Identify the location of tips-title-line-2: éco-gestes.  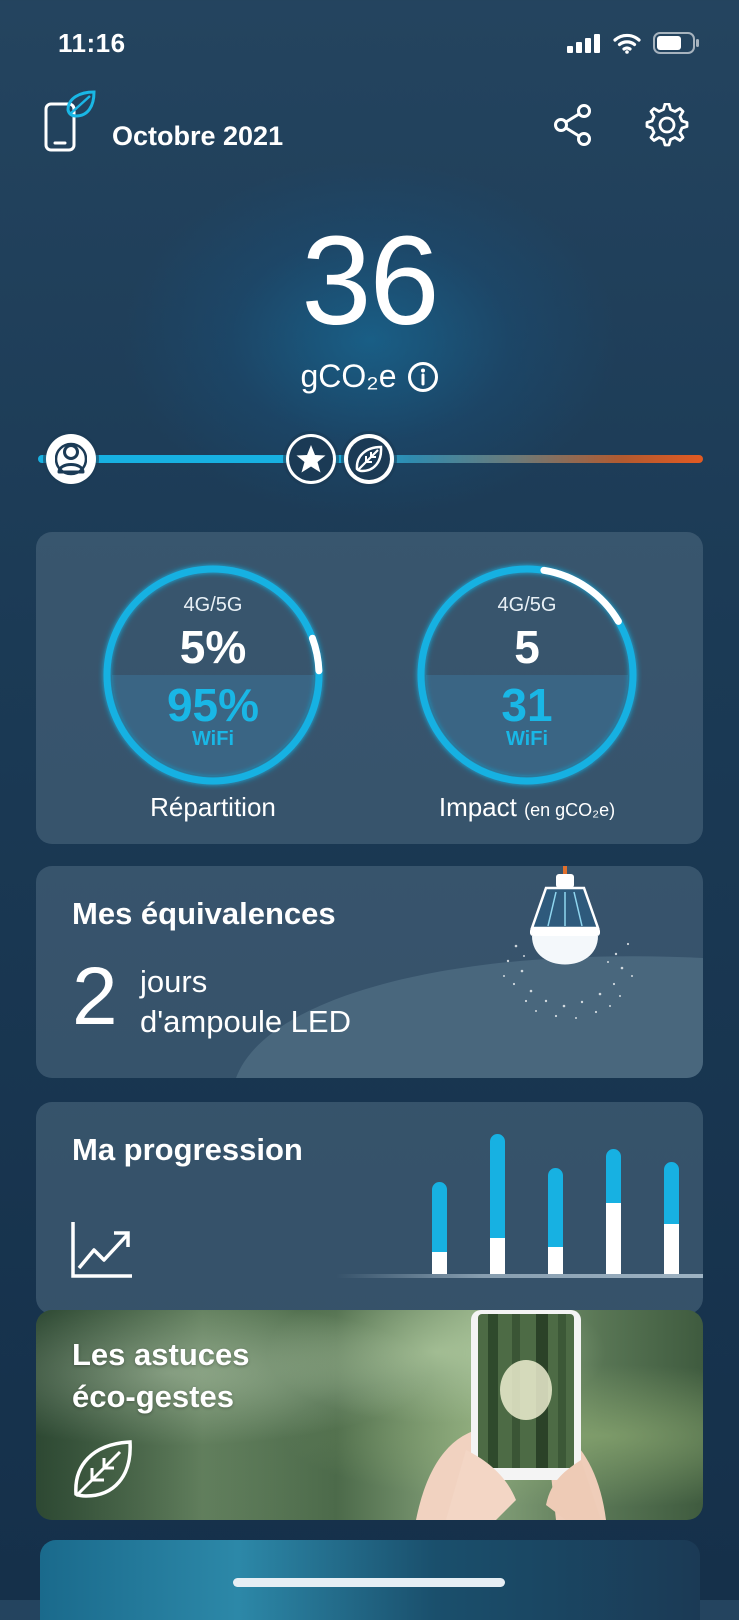
(153, 1396).